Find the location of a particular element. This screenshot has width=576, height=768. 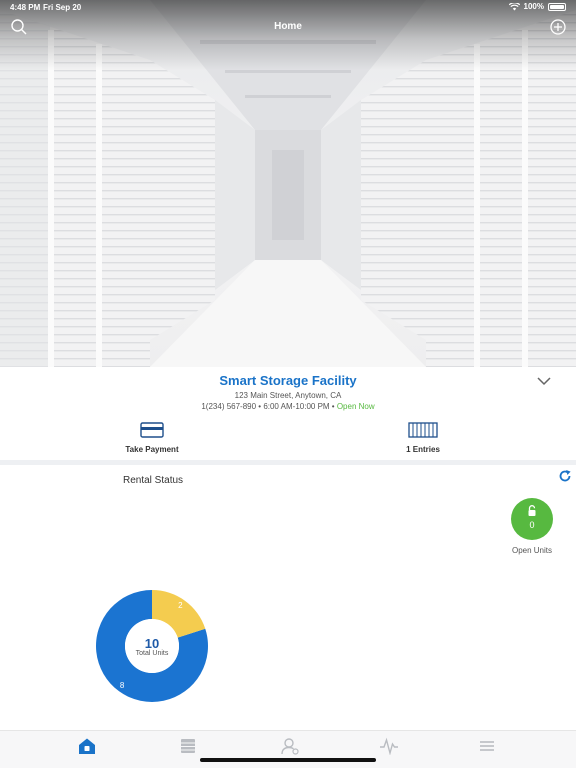

facility-phone-hours: 1(234) 567-890 • 6:00 AM-10:00 PM • is located at coordinates (268, 406).